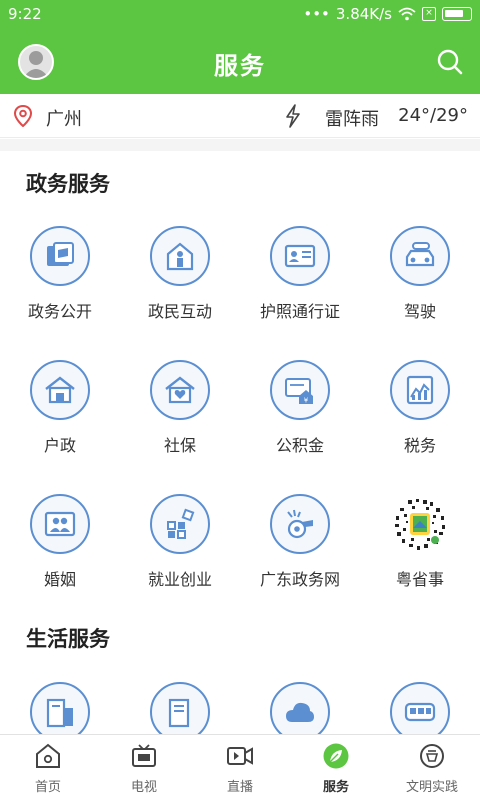 The image size is (480, 801). Describe the element at coordinates (363, 14) in the screenshot. I see `network-speed: 3.84K/s` at that location.